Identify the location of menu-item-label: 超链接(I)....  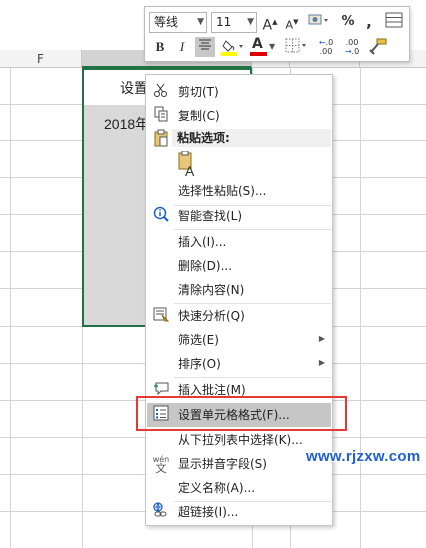
(208, 512).